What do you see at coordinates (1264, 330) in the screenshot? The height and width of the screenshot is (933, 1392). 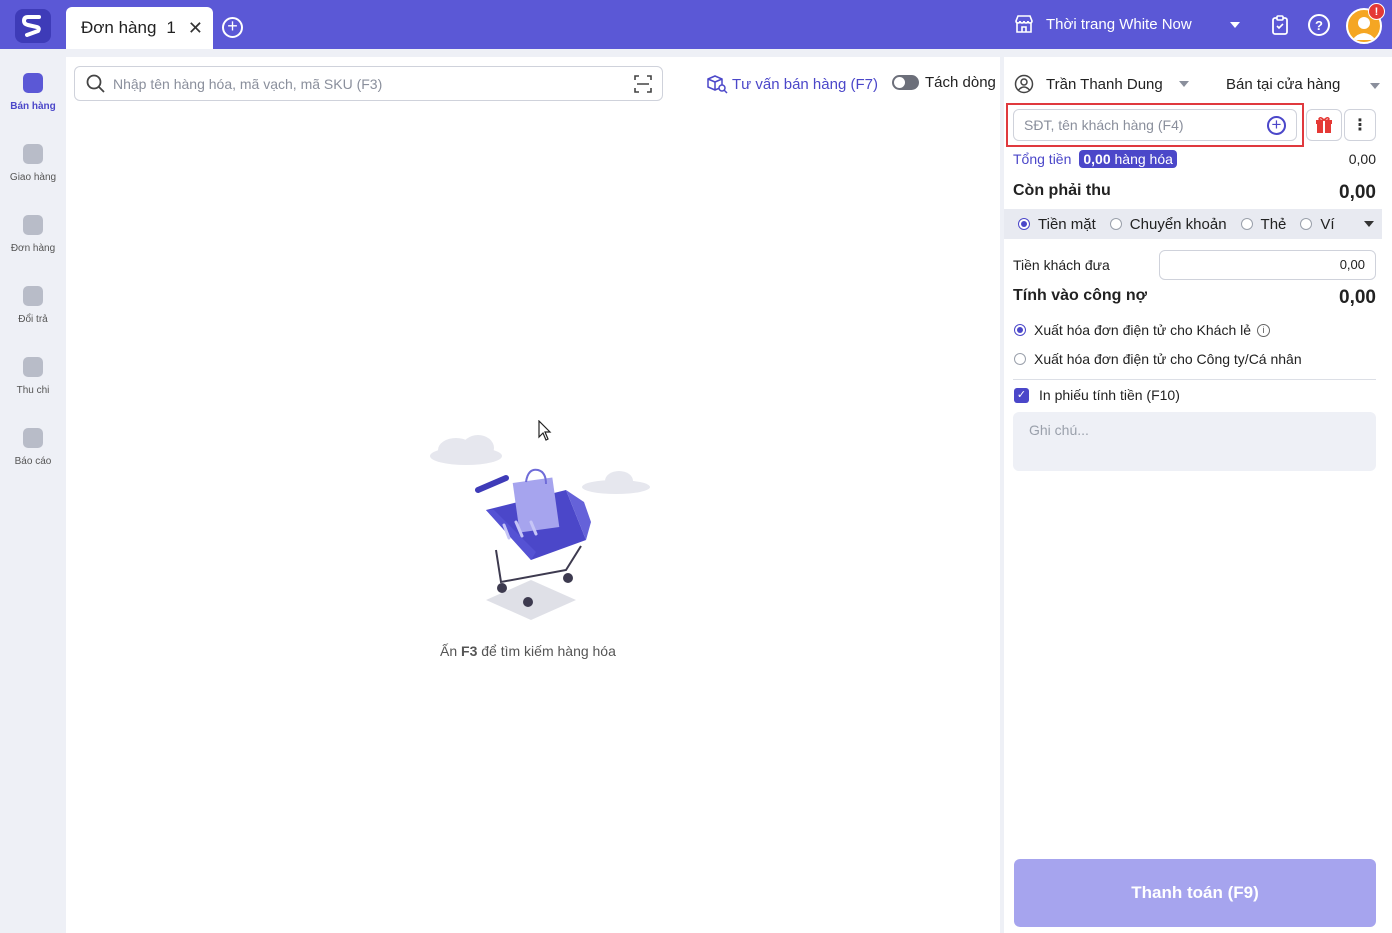 I see `info-icon: i` at bounding box center [1264, 330].